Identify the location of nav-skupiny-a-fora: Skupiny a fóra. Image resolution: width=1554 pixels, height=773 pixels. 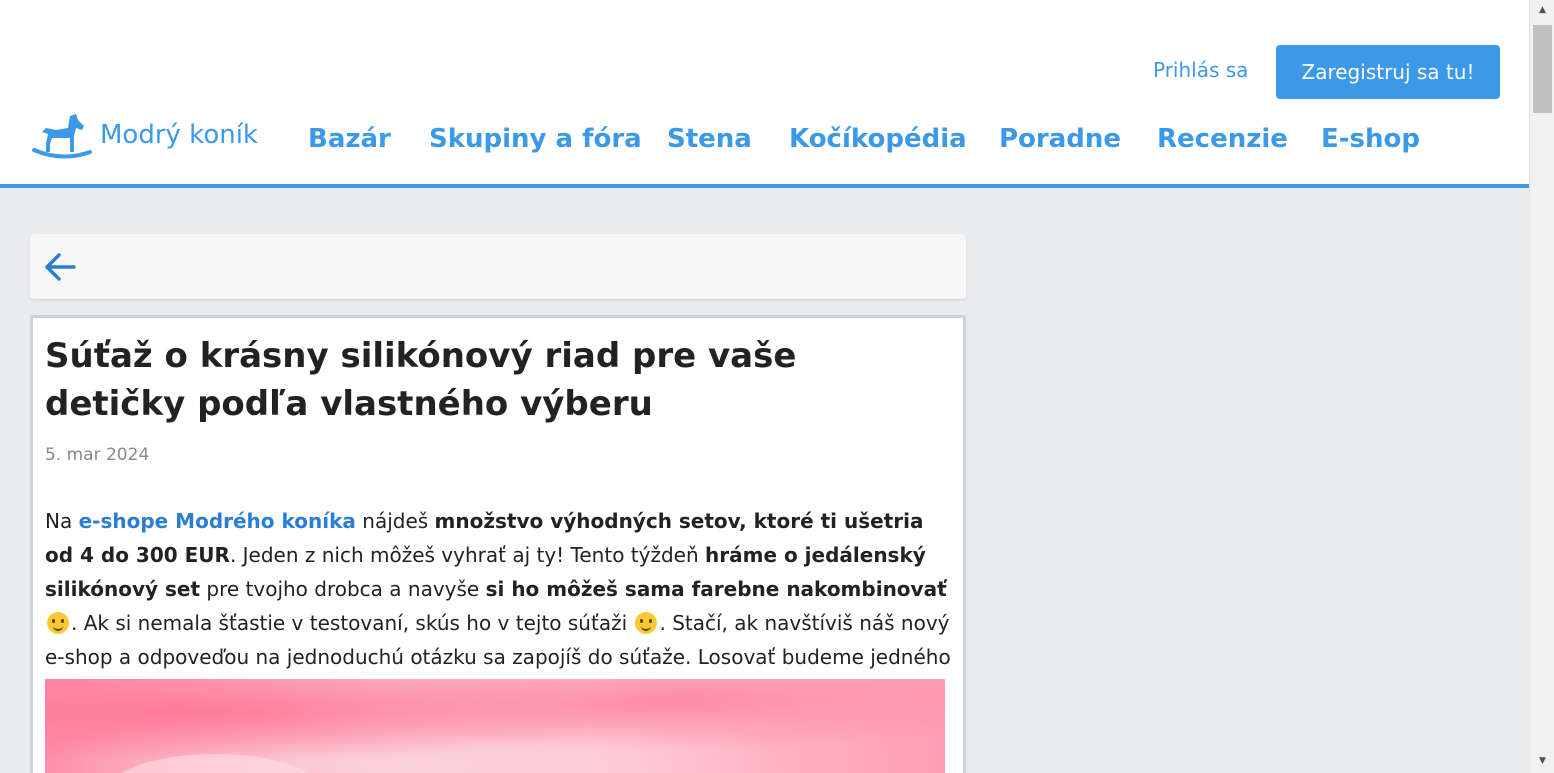
(535, 139).